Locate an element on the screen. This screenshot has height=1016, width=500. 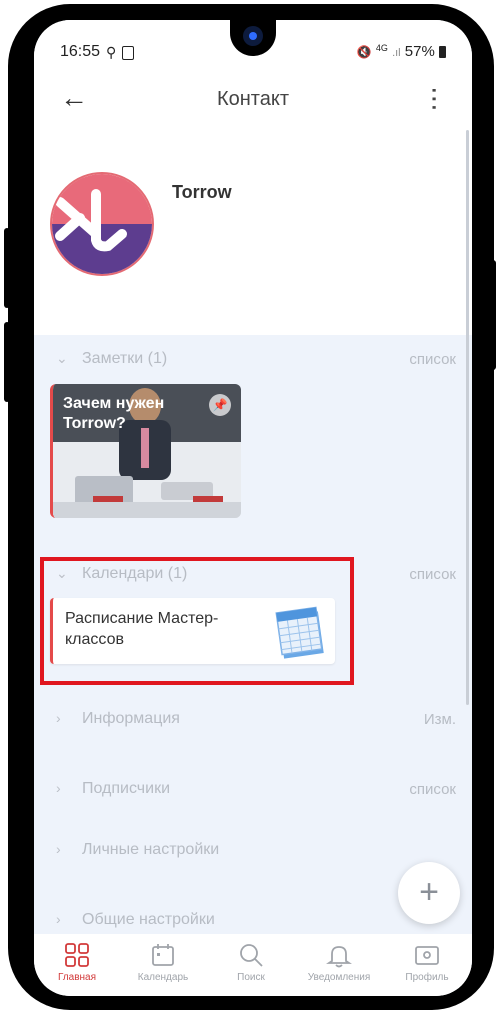
nav-calendar: Календарь is located at coordinates (163, 961).